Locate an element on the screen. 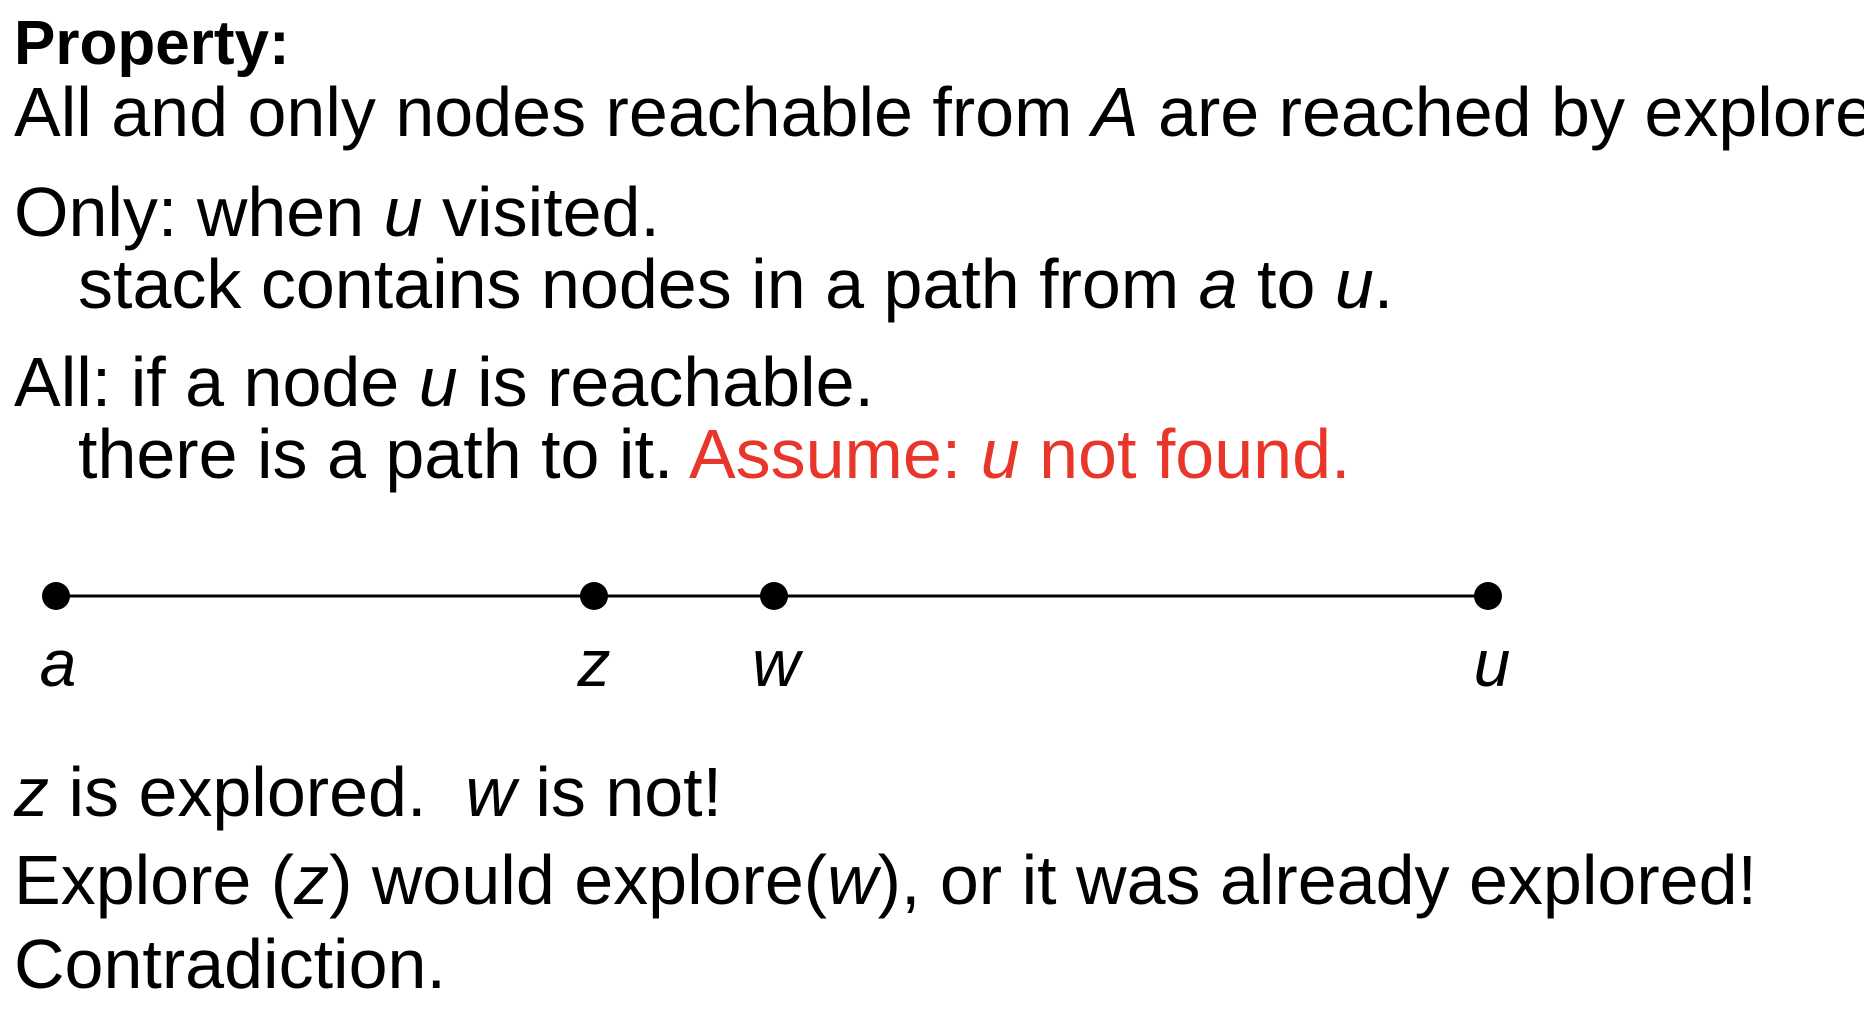 The height and width of the screenshot is (1018, 1864). stack-text-mid: to is located at coordinates (1286, 284).